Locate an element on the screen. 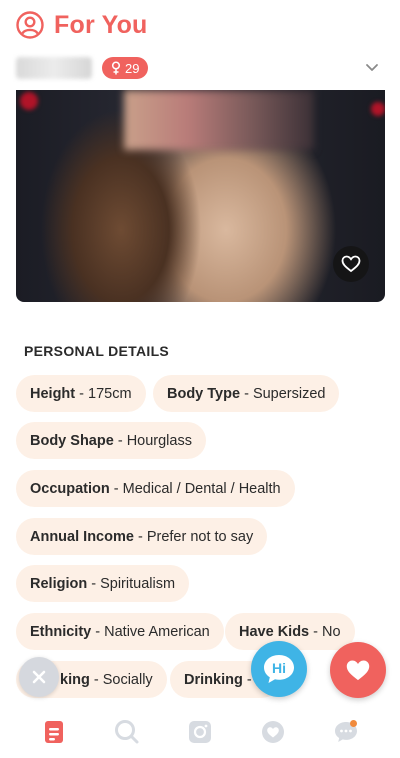  nav-item-search is located at coordinates (127, 732).